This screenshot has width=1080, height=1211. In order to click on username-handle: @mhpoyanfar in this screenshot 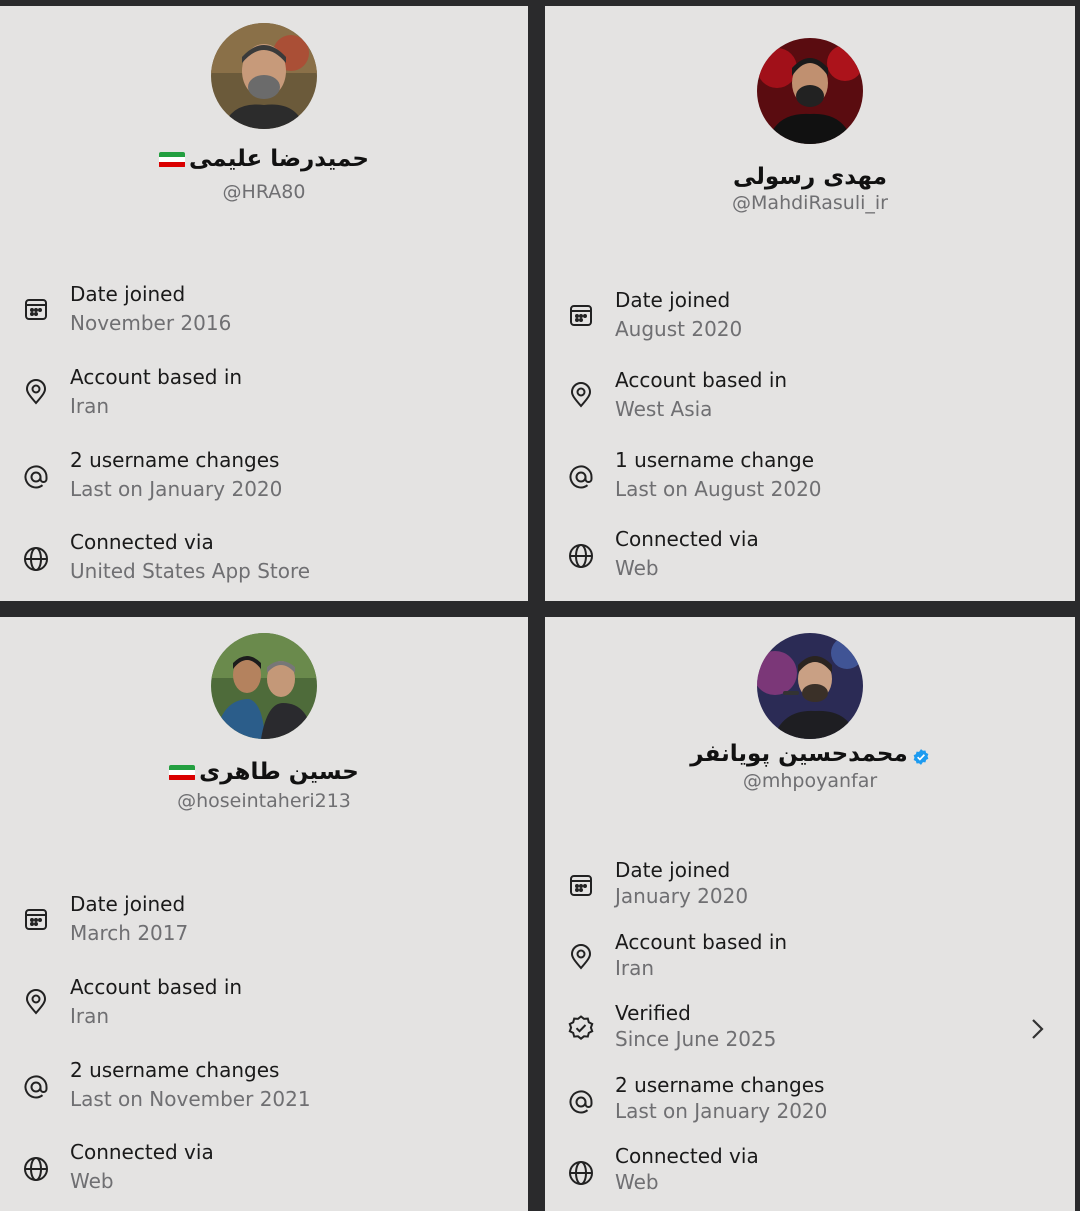, I will do `click(810, 781)`.